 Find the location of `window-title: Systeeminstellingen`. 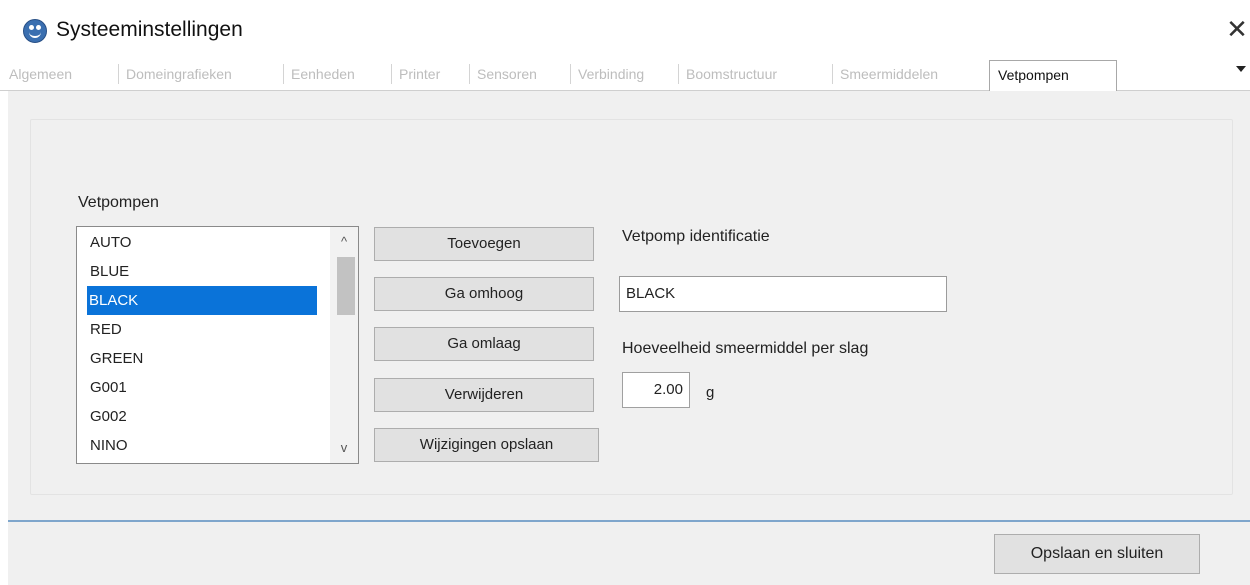

window-title: Systeeminstellingen is located at coordinates (149, 29).